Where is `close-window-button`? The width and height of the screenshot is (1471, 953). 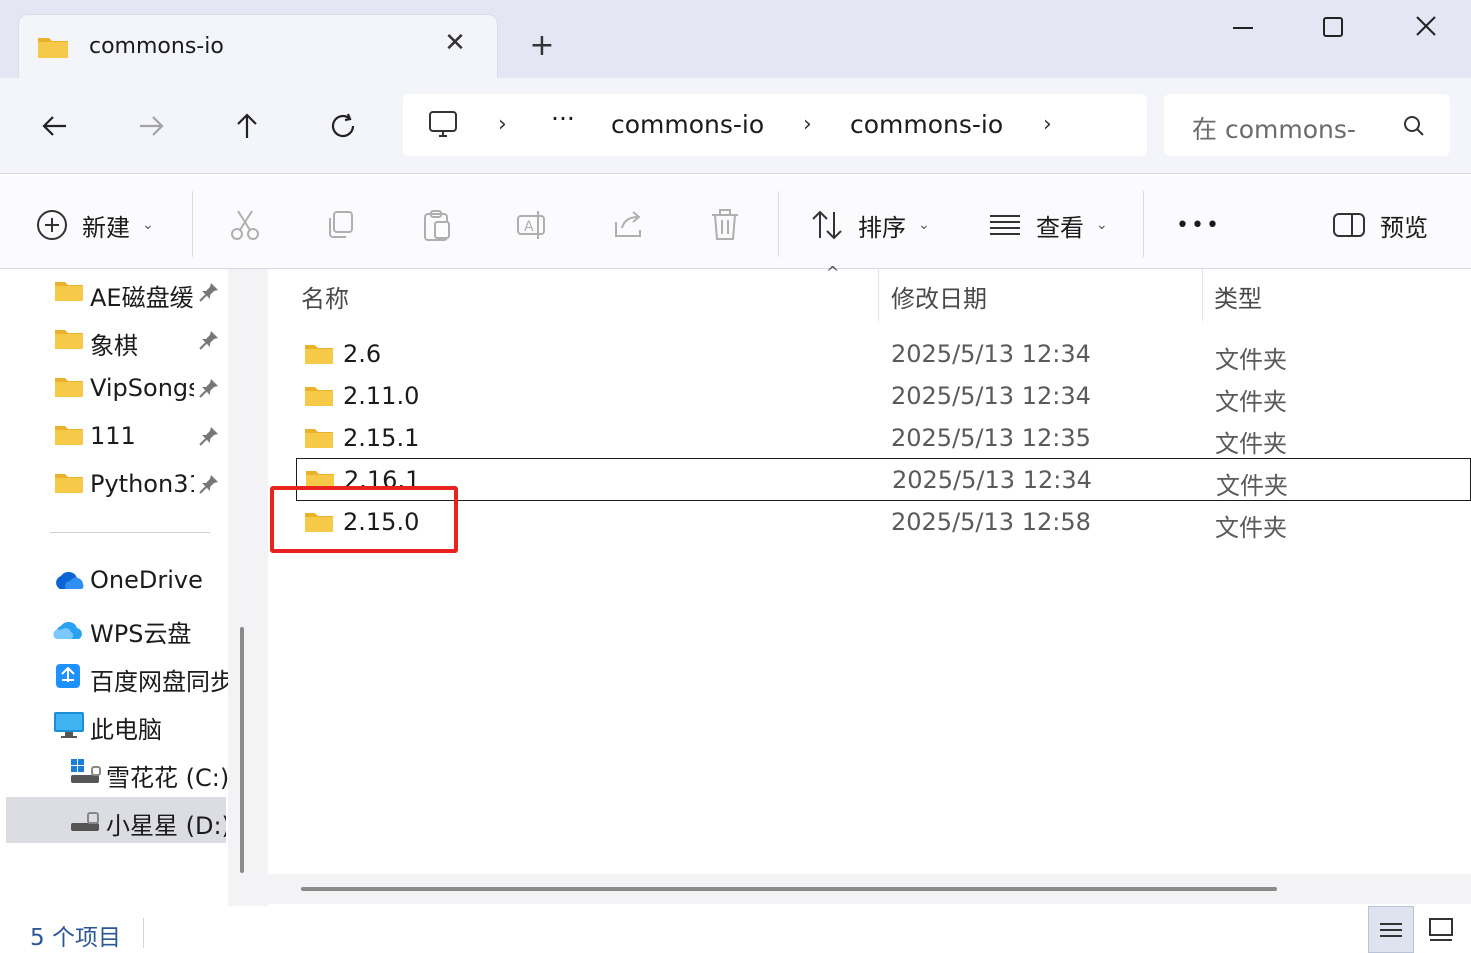 close-window-button is located at coordinates (1426, 28).